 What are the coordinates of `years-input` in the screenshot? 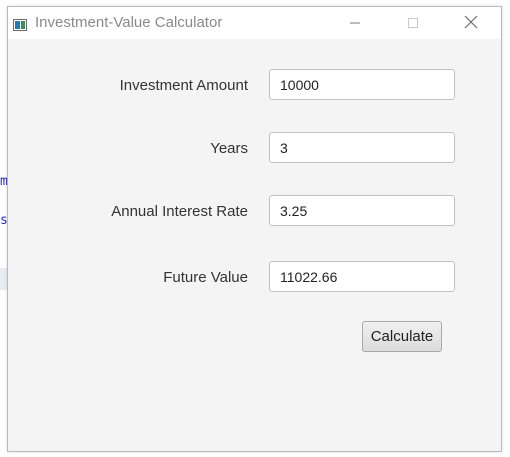 It's located at (362, 147).